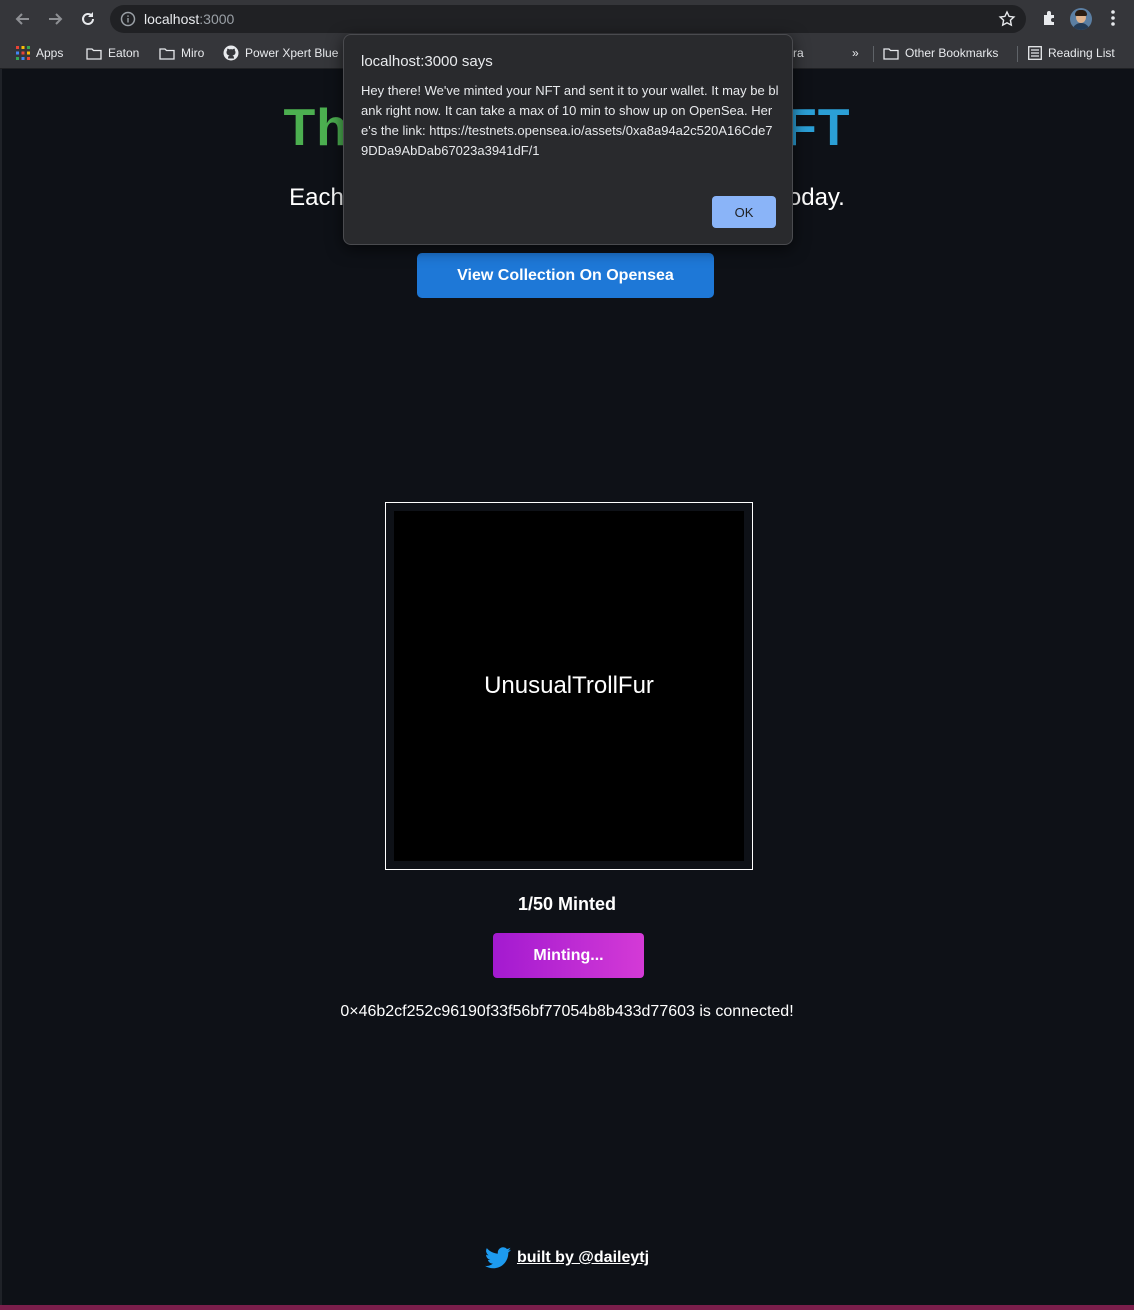 Image resolution: width=1134 pixels, height=1310 pixels. Describe the element at coordinates (744, 212) in the screenshot. I see `ok-button: OK` at that location.